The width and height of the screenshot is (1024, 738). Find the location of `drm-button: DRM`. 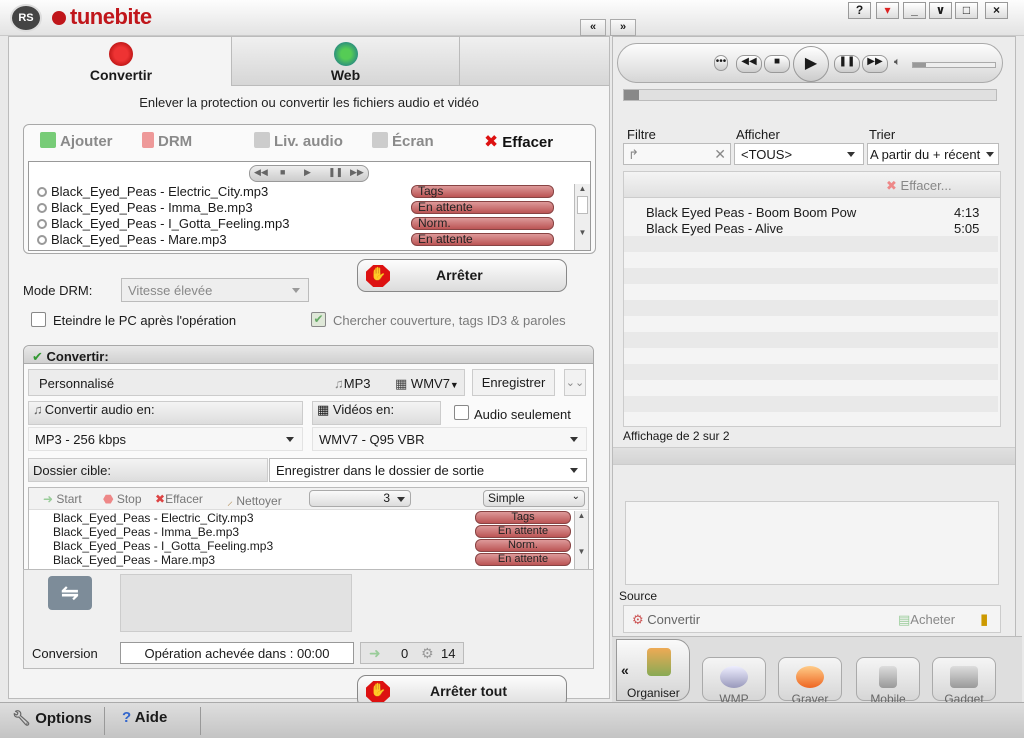

drm-button: DRM is located at coordinates (167, 141).